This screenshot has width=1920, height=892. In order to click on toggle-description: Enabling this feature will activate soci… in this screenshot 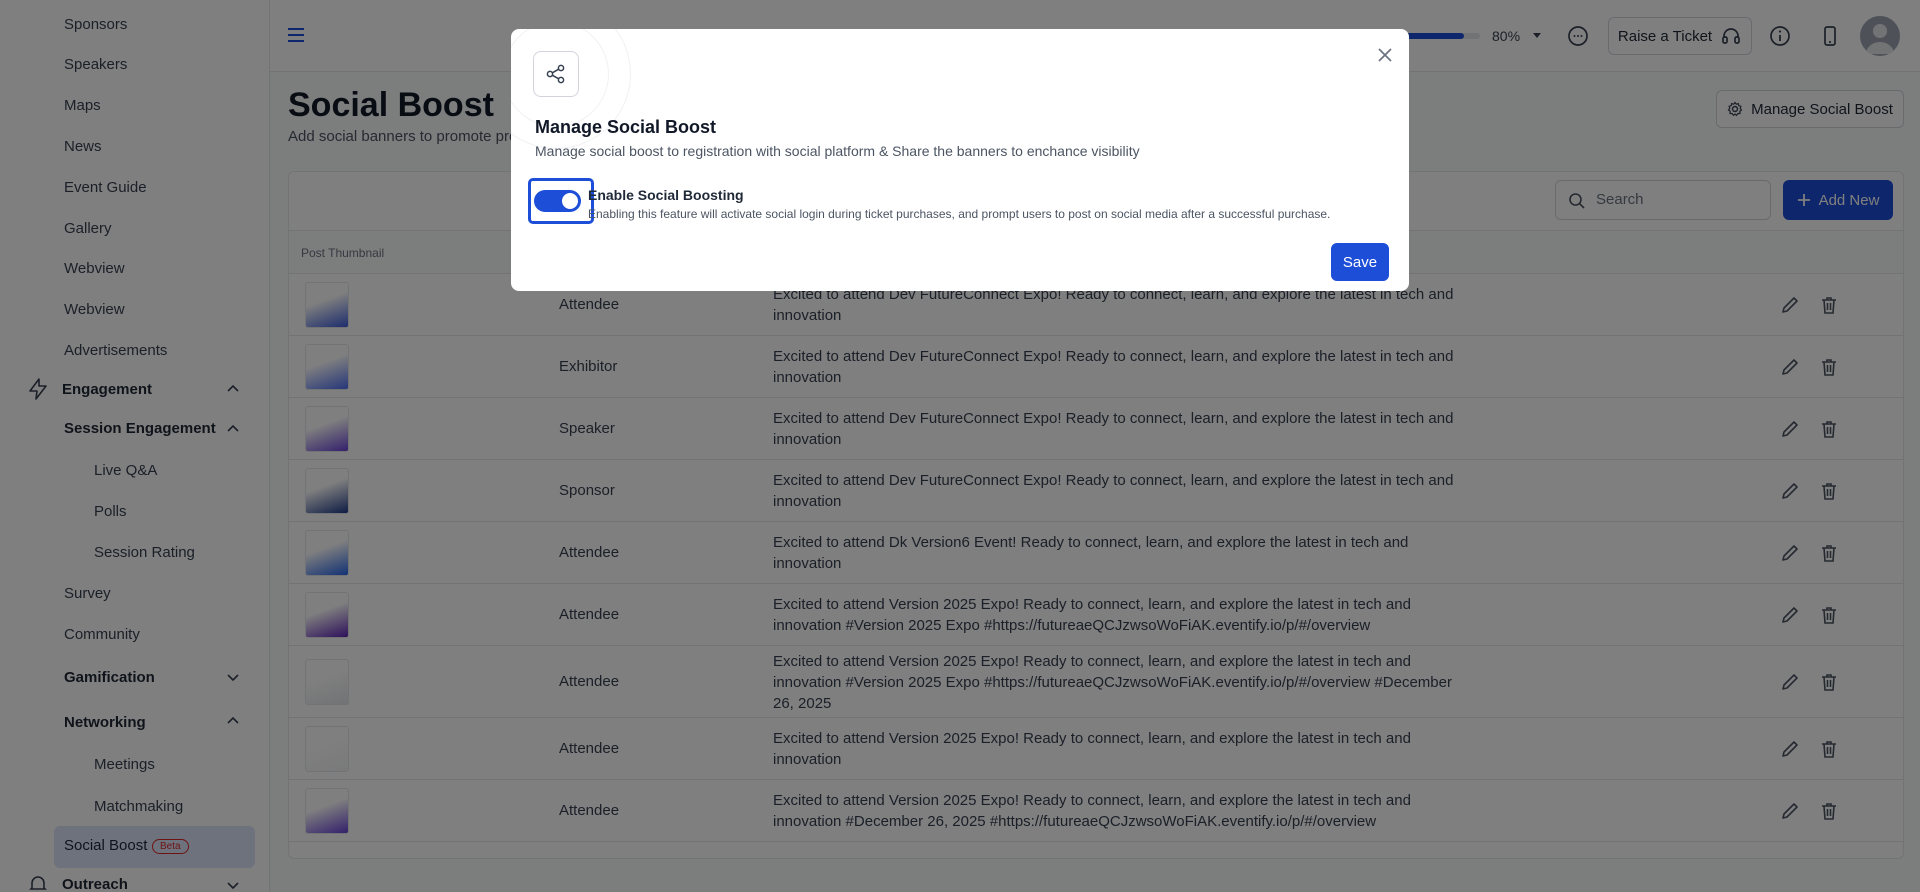, I will do `click(959, 214)`.